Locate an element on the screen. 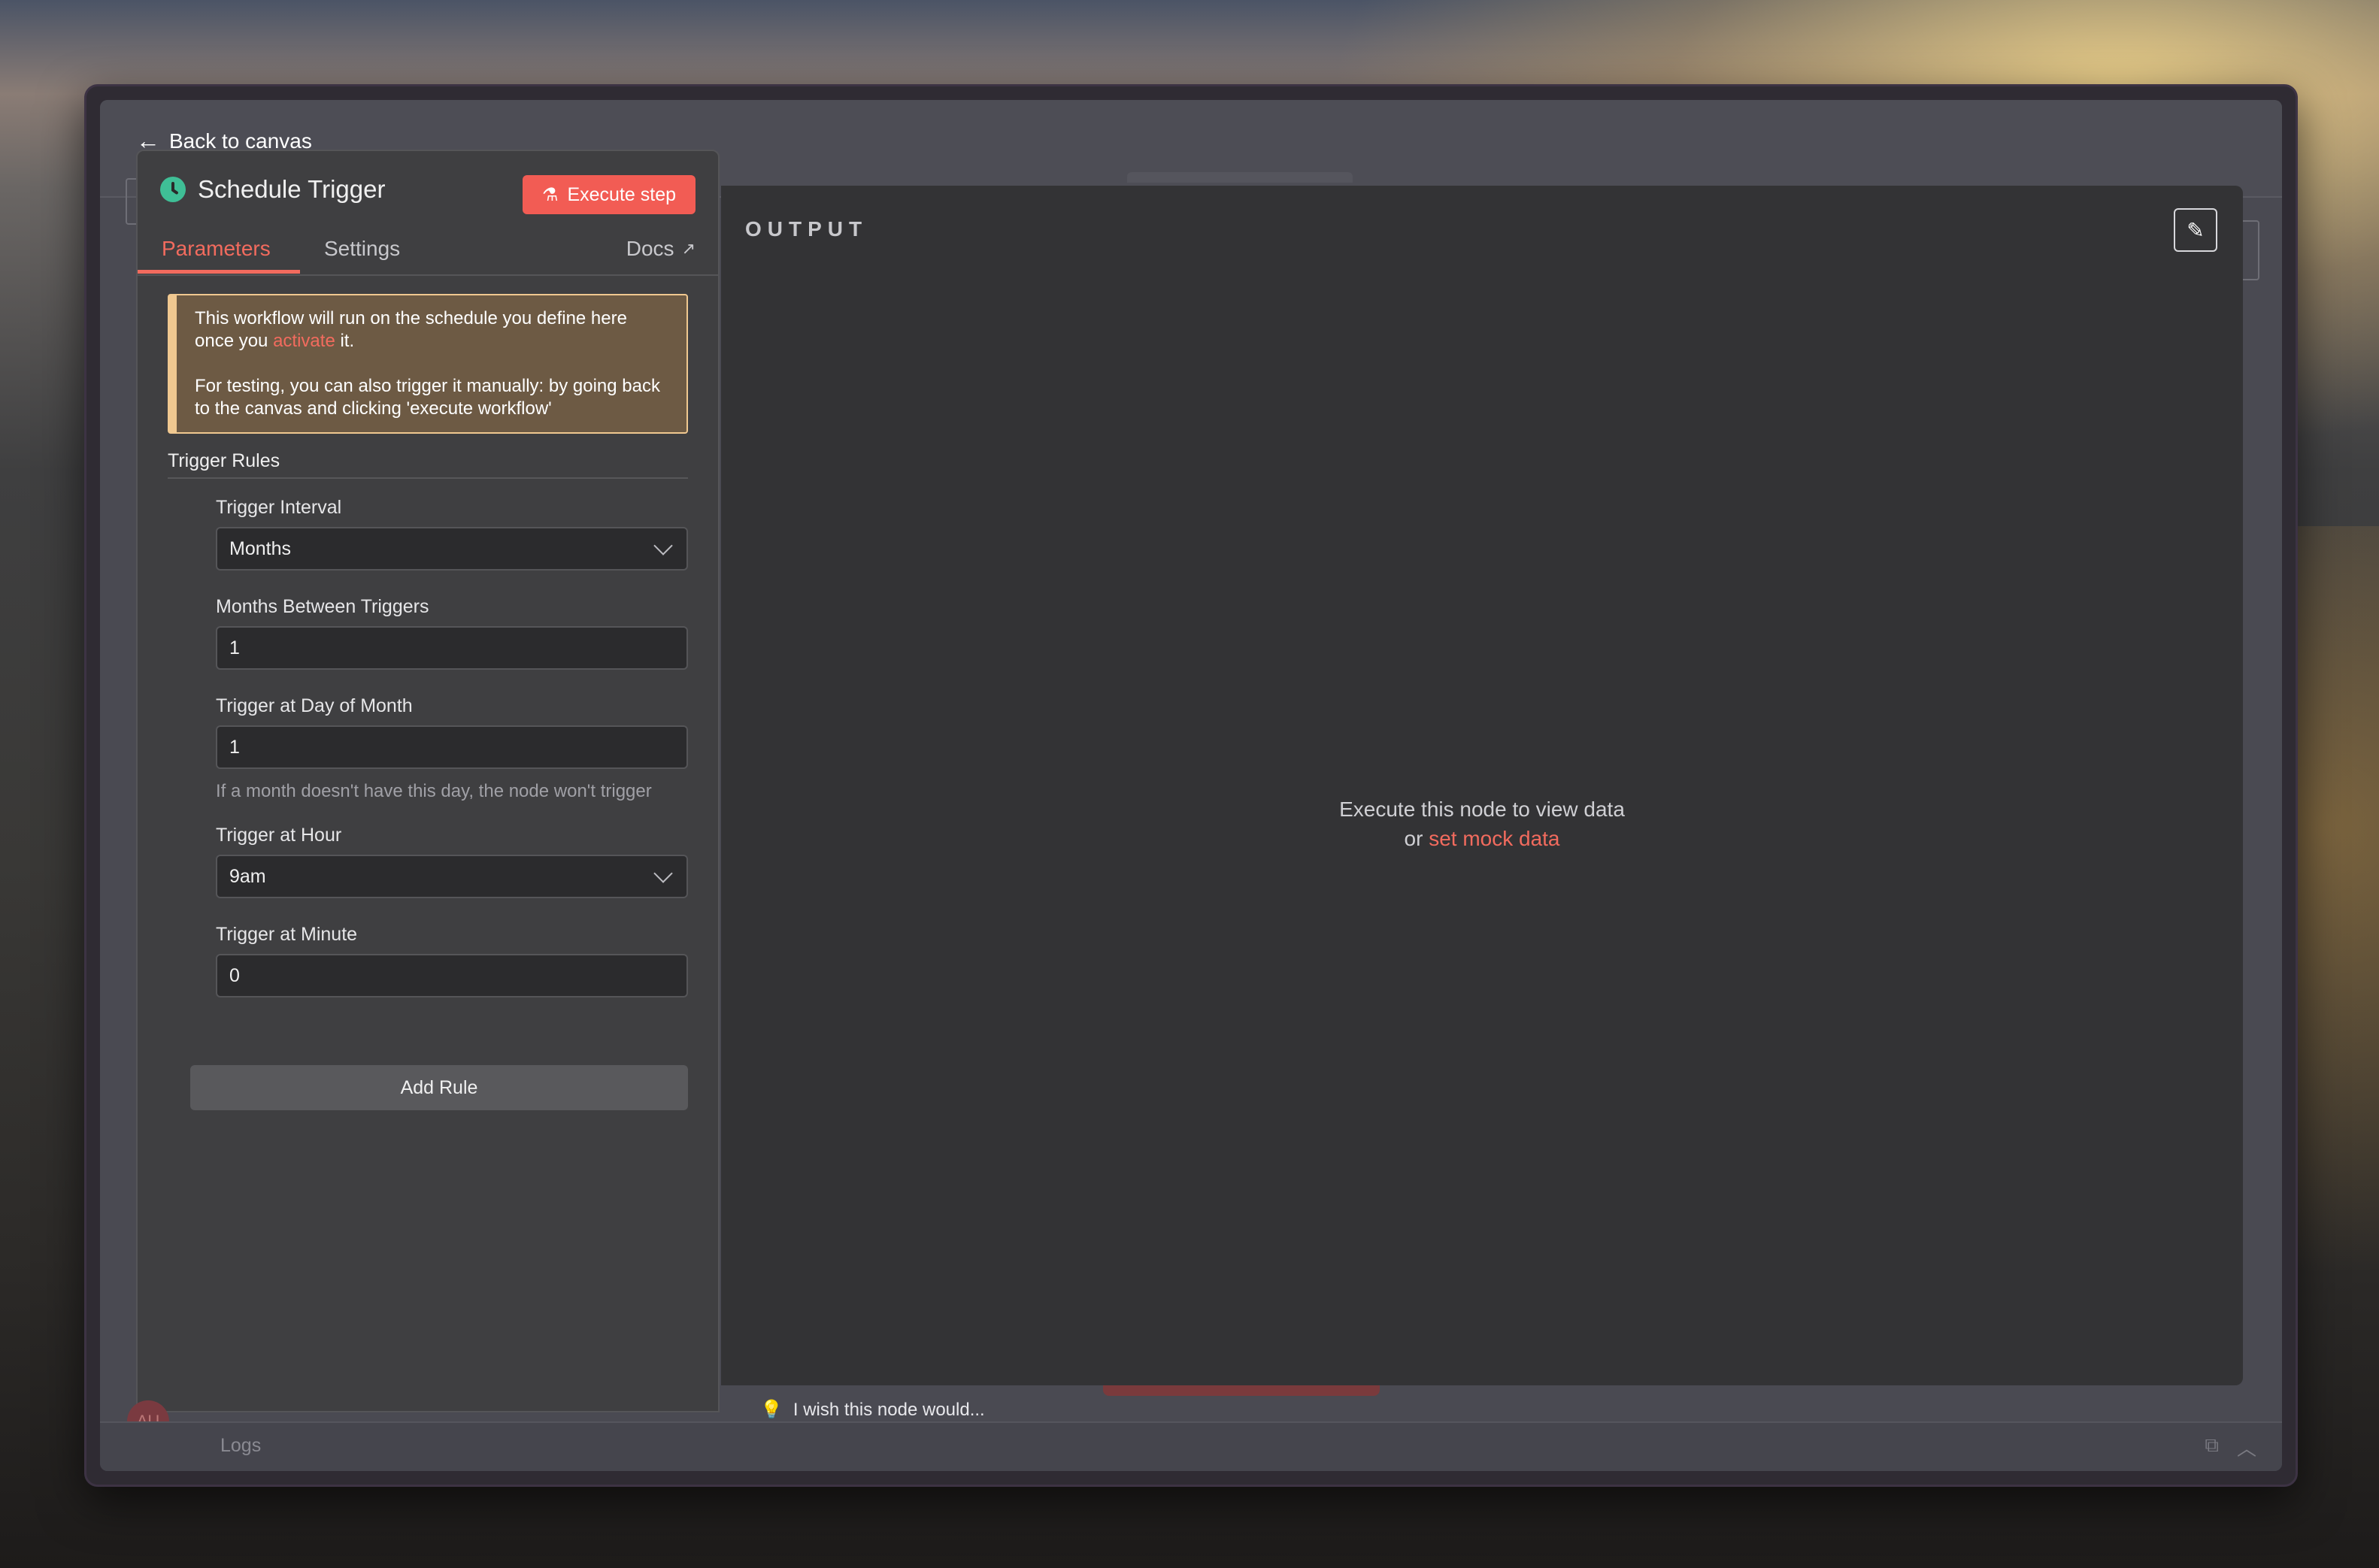  panel-tabs: Parameters Settings Docs ↗ is located at coordinates (428, 252).